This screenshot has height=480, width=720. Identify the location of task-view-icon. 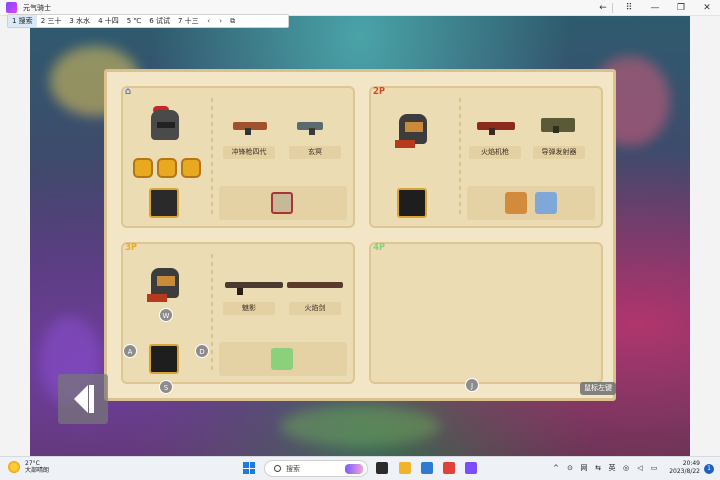
(382, 468).